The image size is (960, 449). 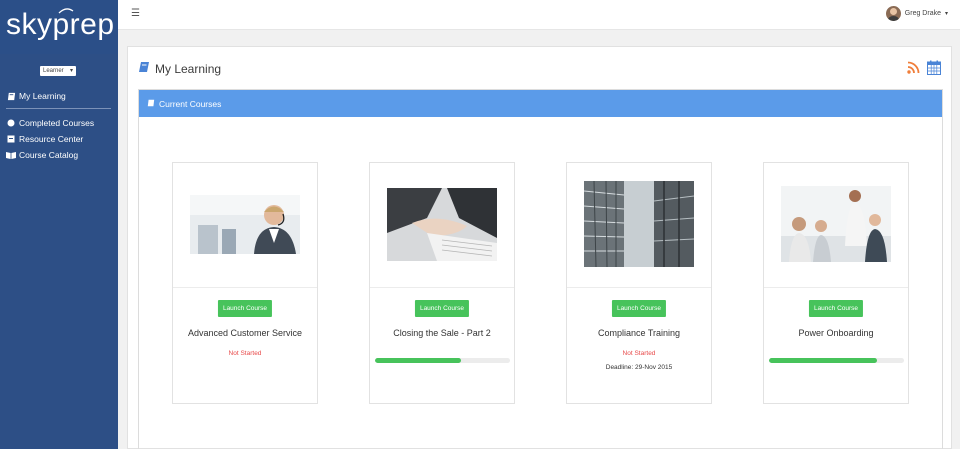 I want to click on section-header: Current Courses, so click(x=540, y=103).